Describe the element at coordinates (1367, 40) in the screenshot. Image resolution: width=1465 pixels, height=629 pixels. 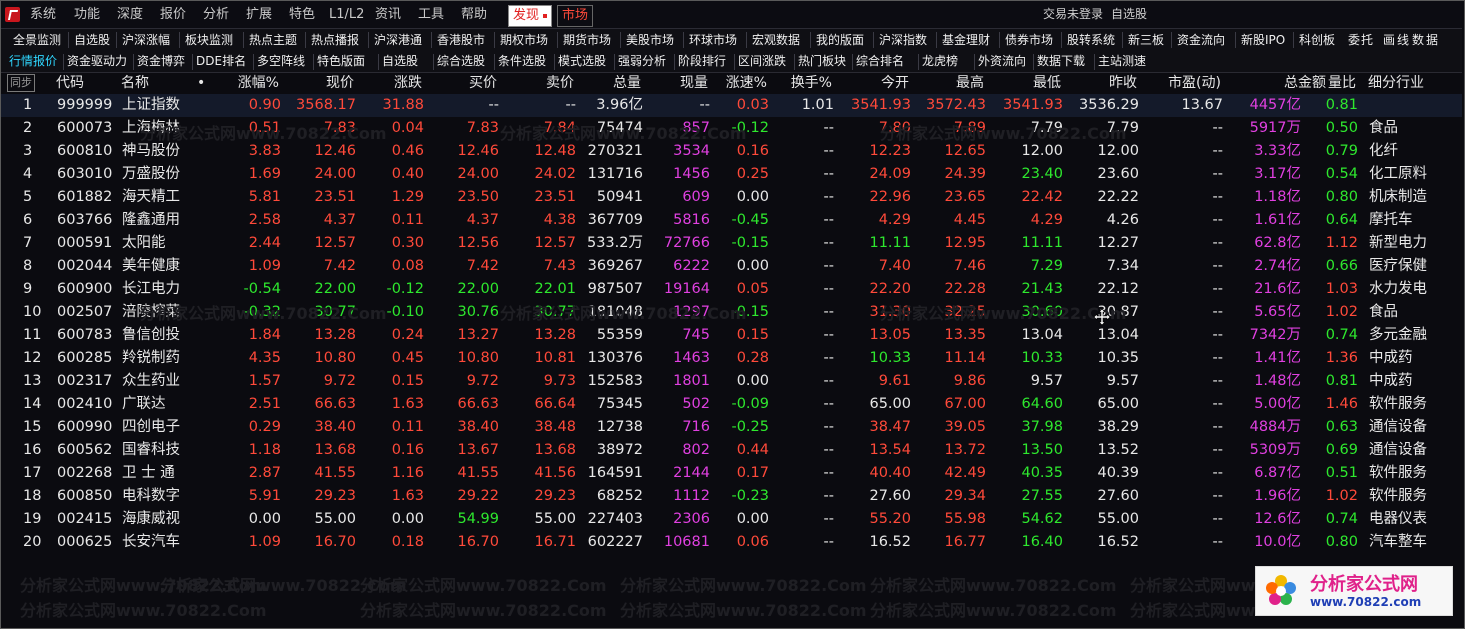
I see `nav-item: 托` at that location.